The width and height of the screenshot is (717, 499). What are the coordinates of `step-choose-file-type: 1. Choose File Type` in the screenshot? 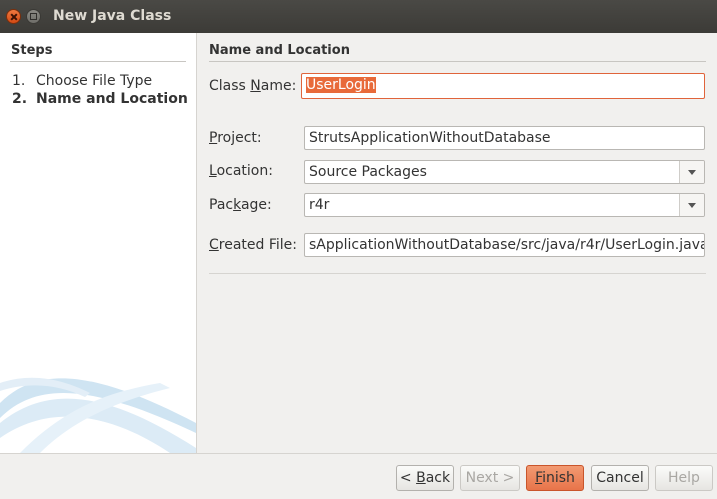 It's located at (82, 81).